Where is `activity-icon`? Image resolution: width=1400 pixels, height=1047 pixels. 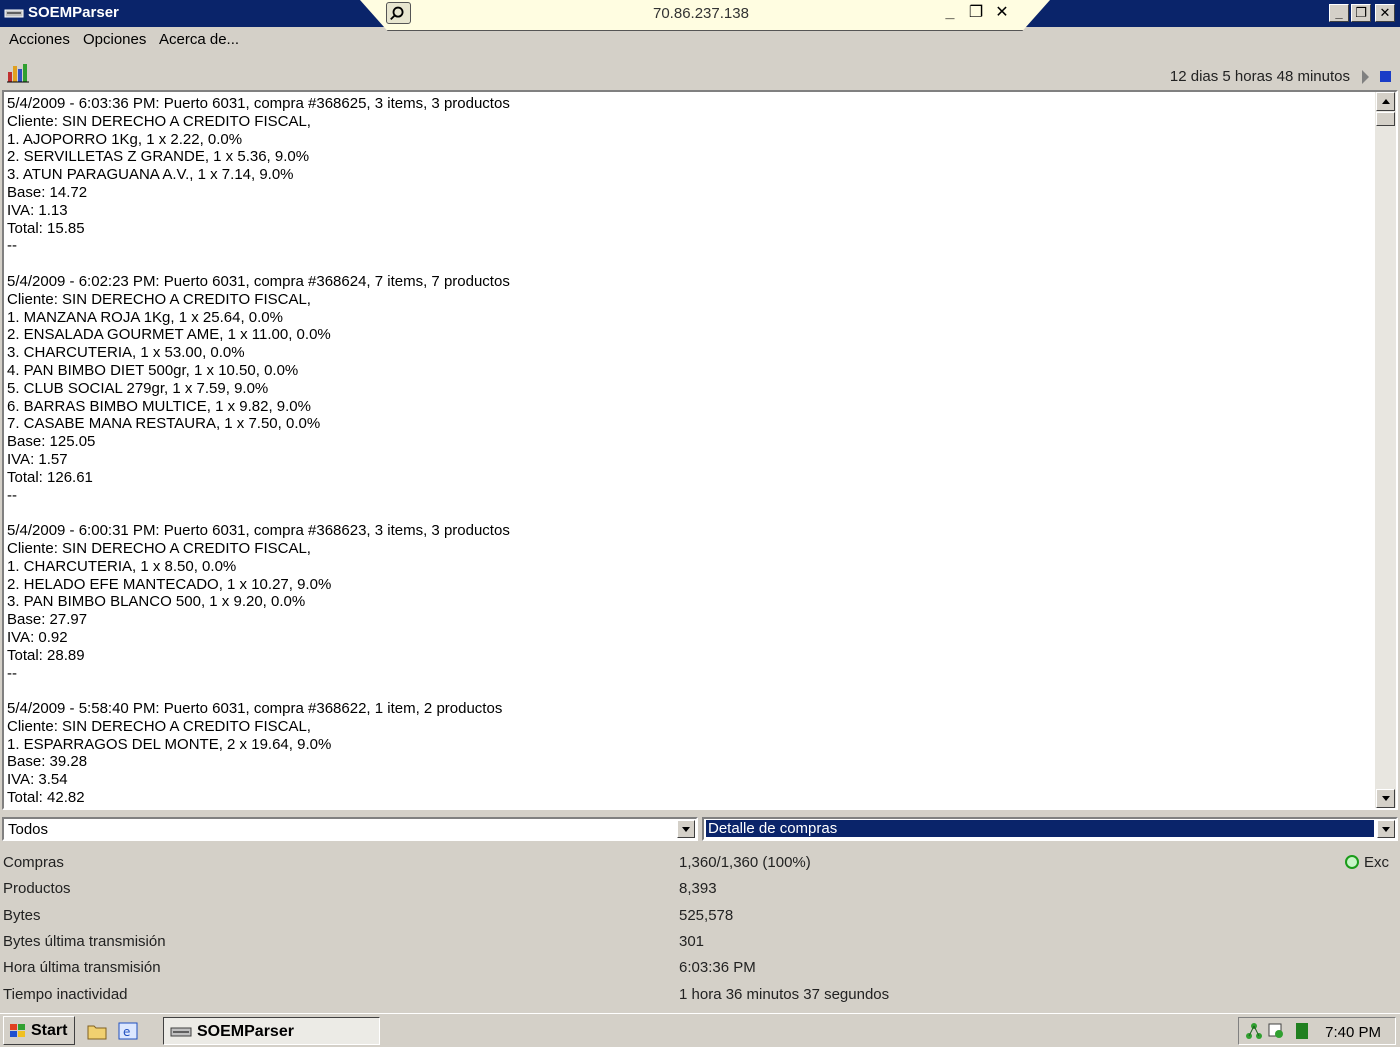 activity-icon is located at coordinates (1302, 1031).